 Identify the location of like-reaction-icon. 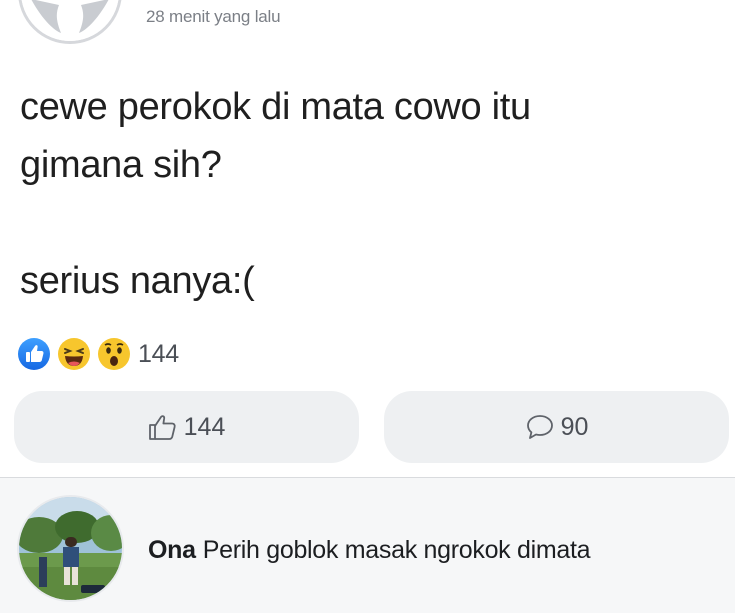
(34, 354).